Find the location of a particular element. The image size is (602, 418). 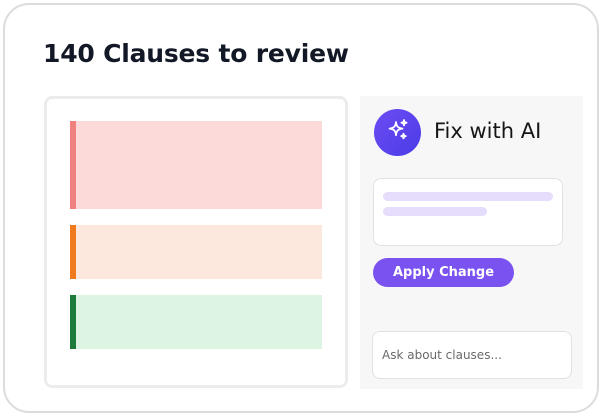

ai-avatar is located at coordinates (397, 132).